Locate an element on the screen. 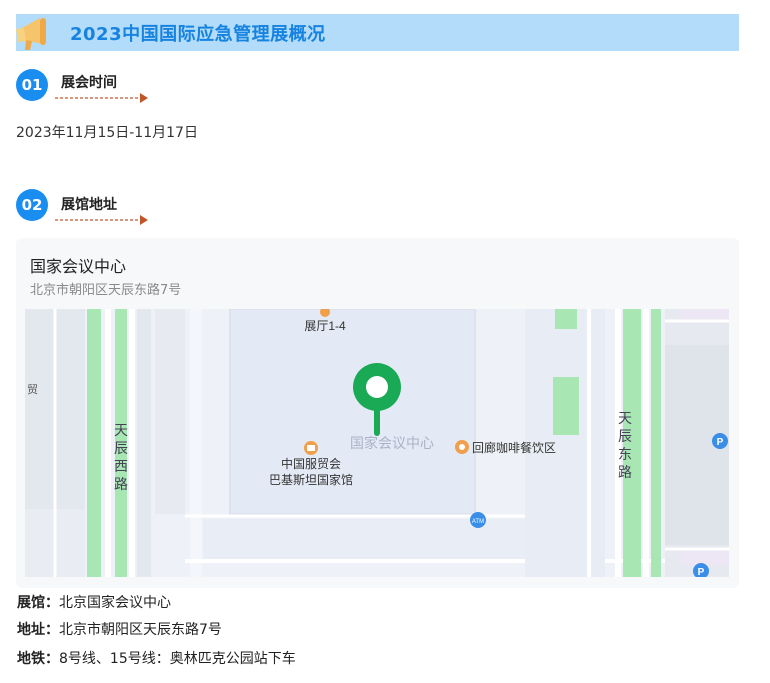 The width and height of the screenshot is (770, 683). page-title: 2023中国国际应急管理展概况 is located at coordinates (198, 34).